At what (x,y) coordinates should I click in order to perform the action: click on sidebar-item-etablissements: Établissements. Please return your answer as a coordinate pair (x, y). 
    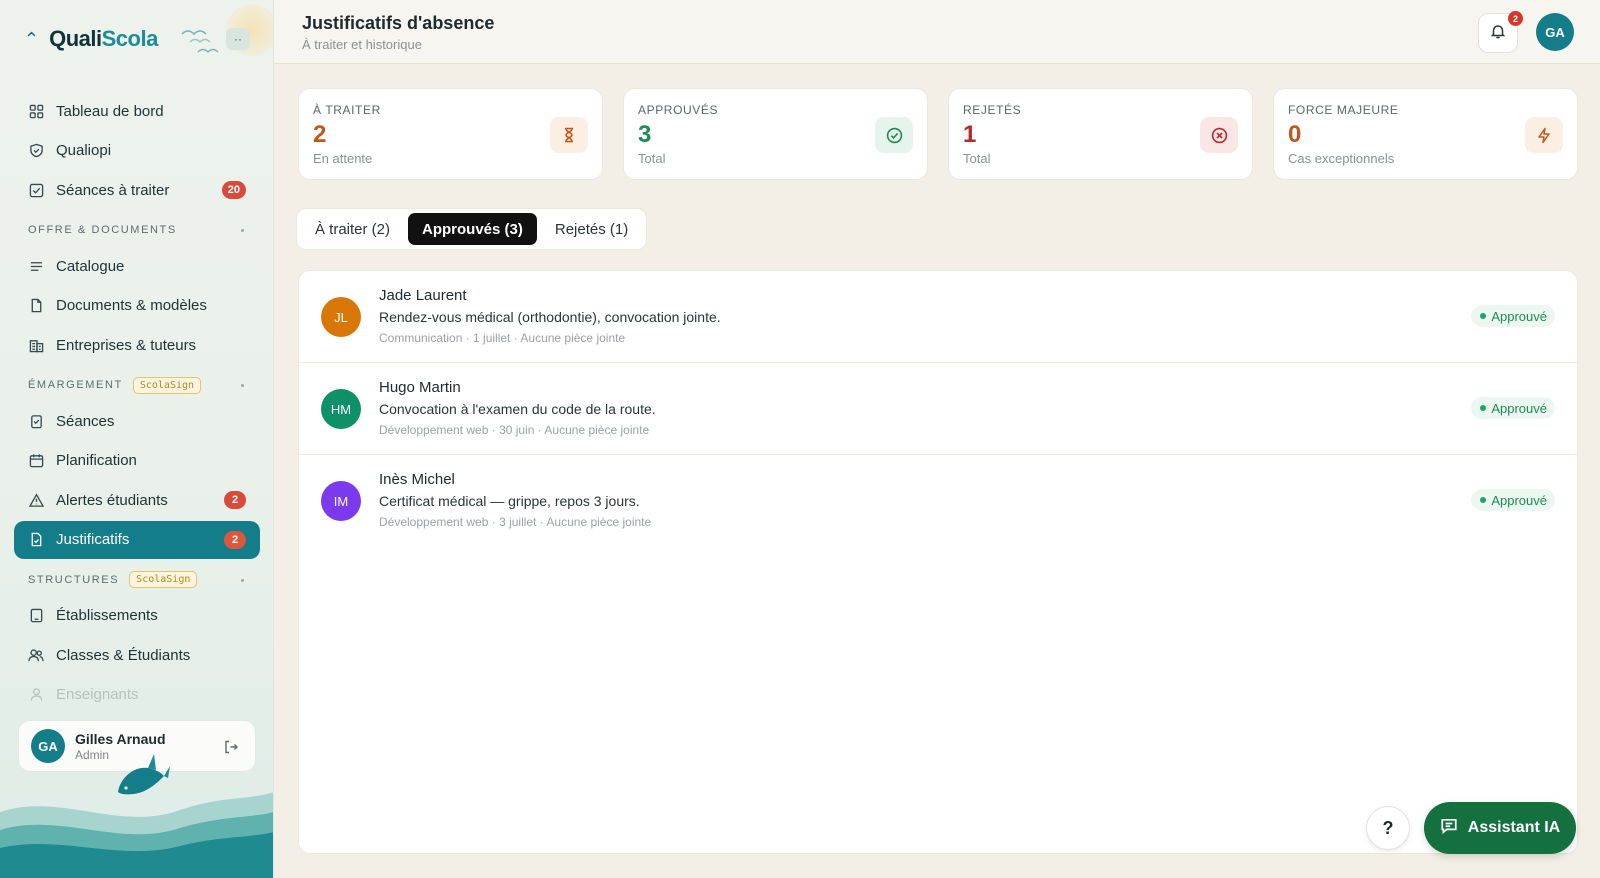
    Looking at the image, I should click on (137, 616).